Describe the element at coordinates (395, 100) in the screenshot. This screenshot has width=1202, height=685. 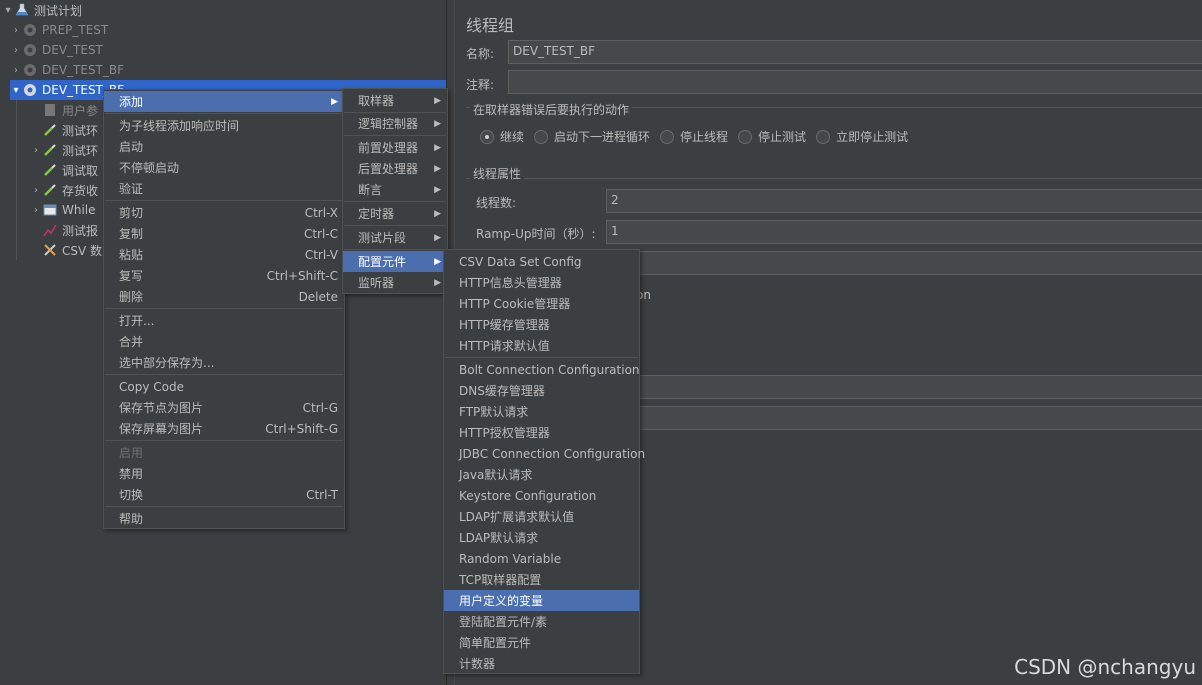
I see `menu-item-sampler: 取样器 ▶` at that location.